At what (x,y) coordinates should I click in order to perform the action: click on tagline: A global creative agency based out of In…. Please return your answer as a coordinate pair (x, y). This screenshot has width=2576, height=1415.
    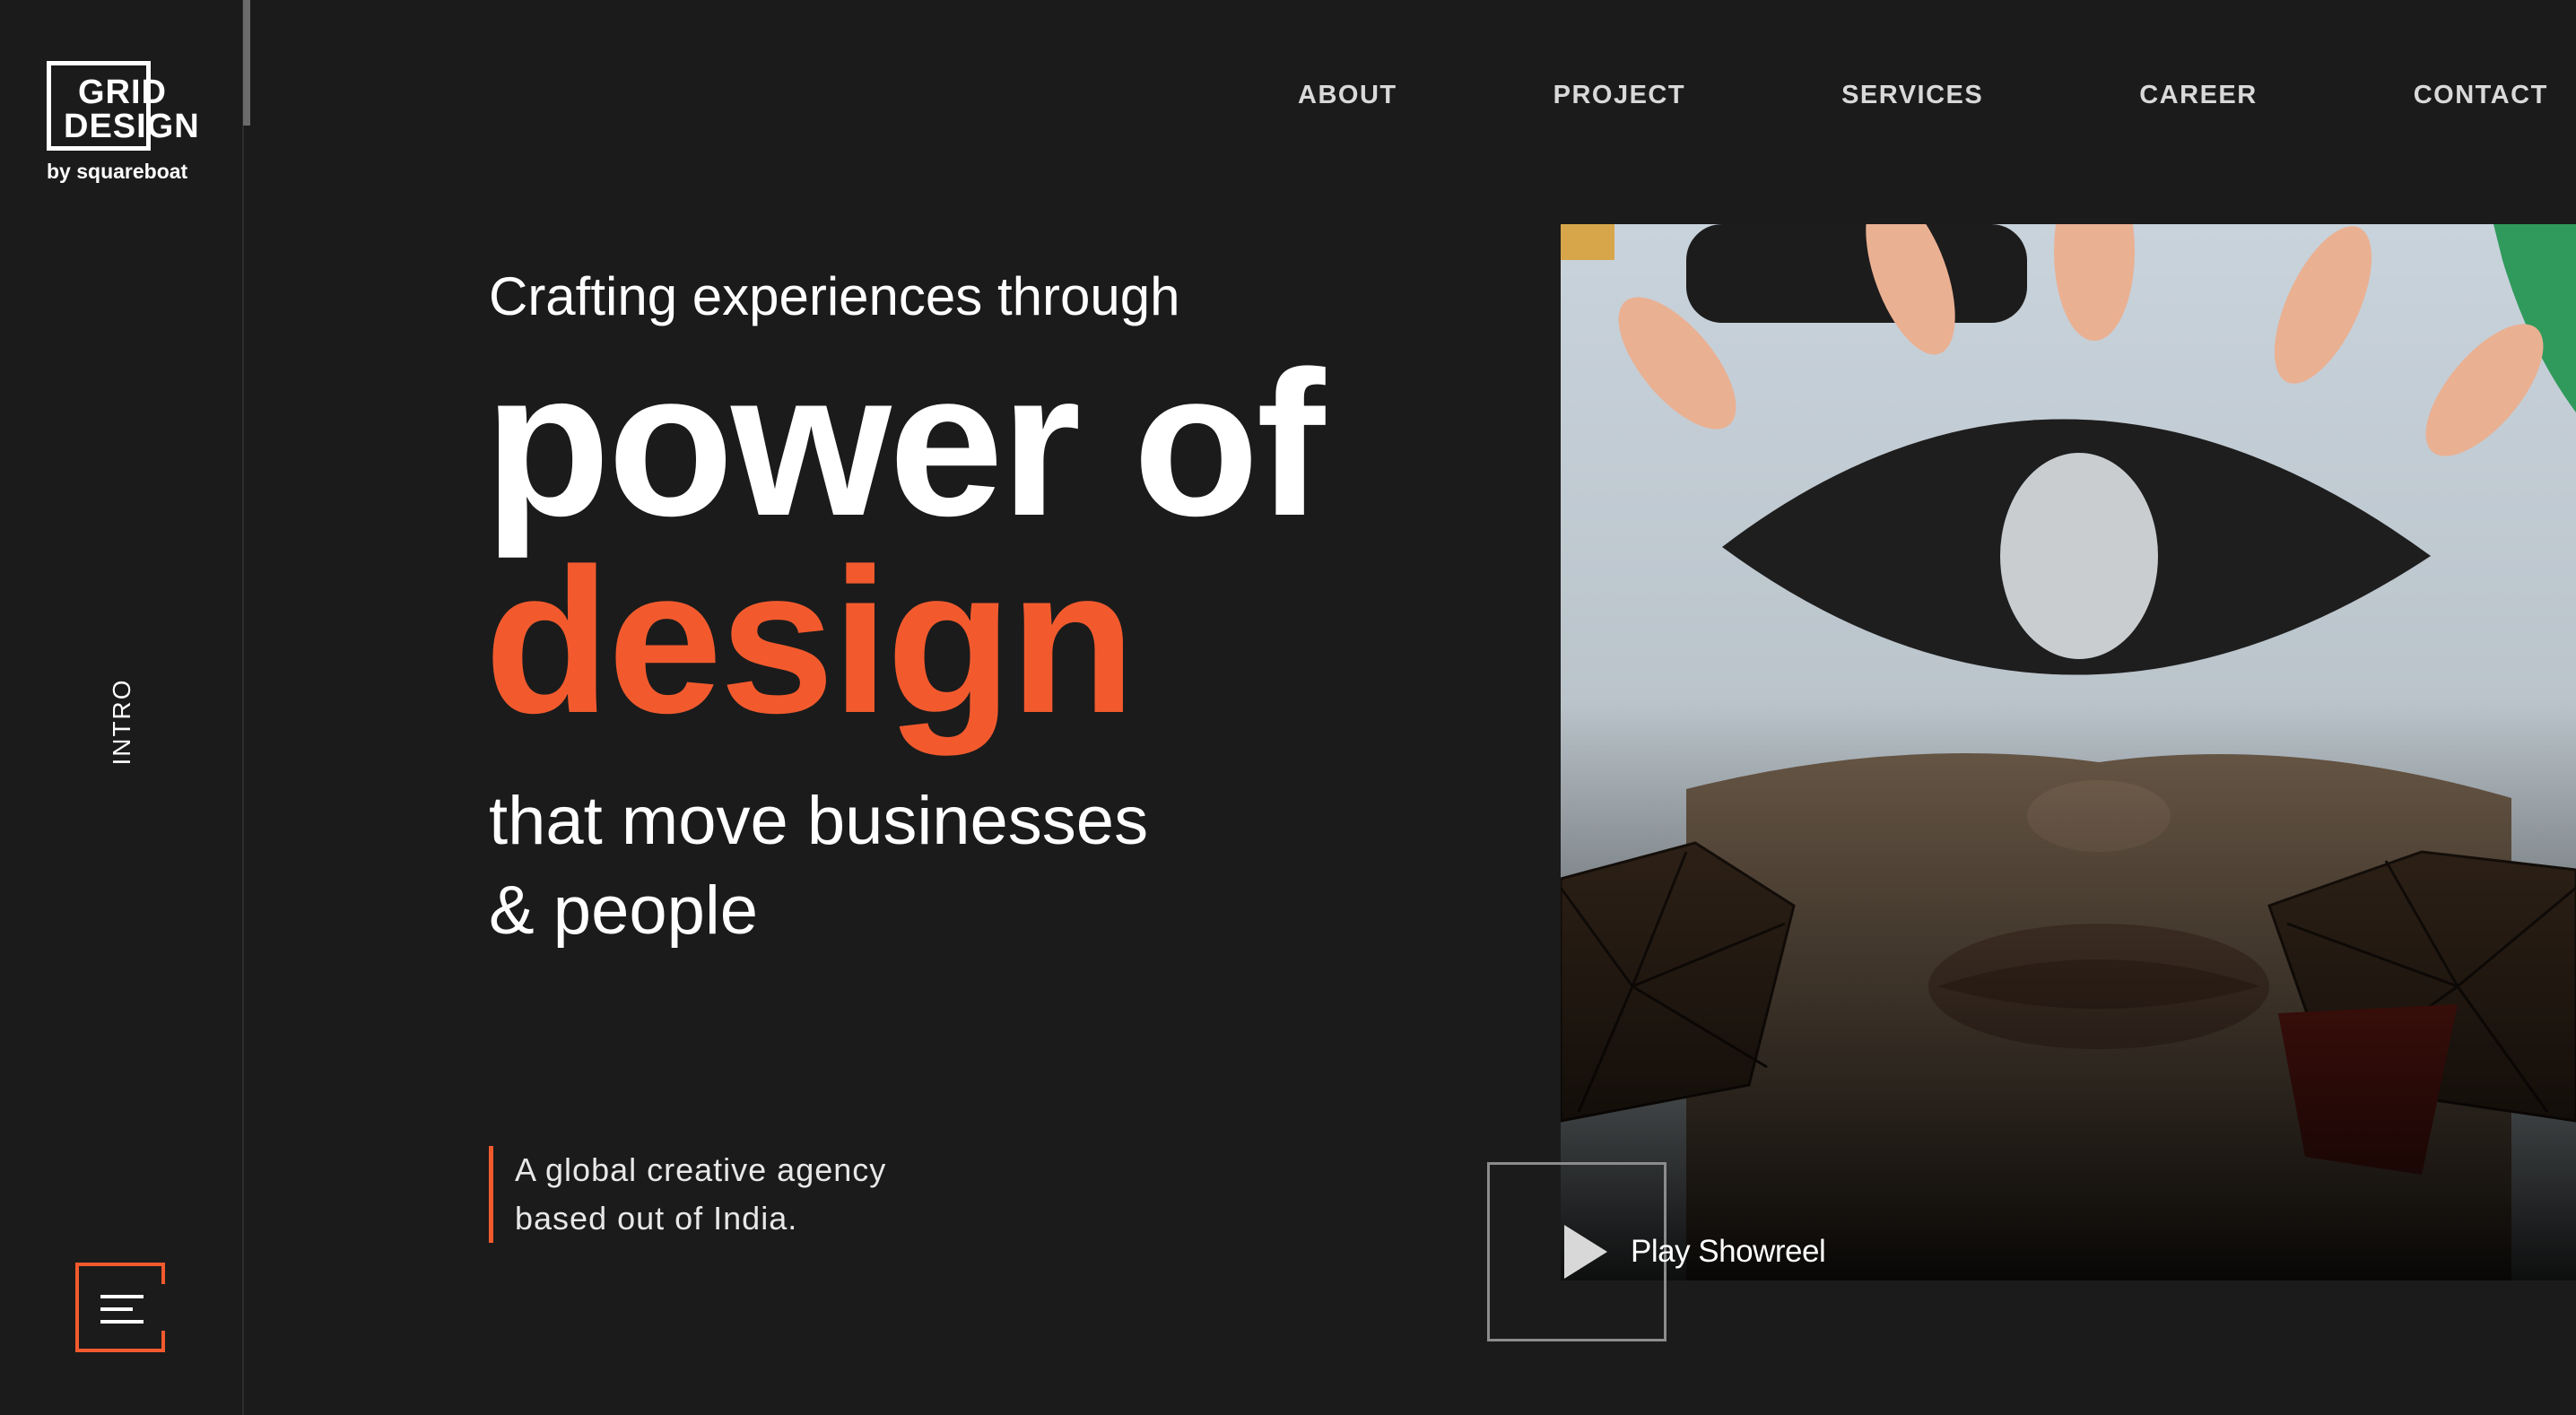
    Looking at the image, I should click on (687, 1194).